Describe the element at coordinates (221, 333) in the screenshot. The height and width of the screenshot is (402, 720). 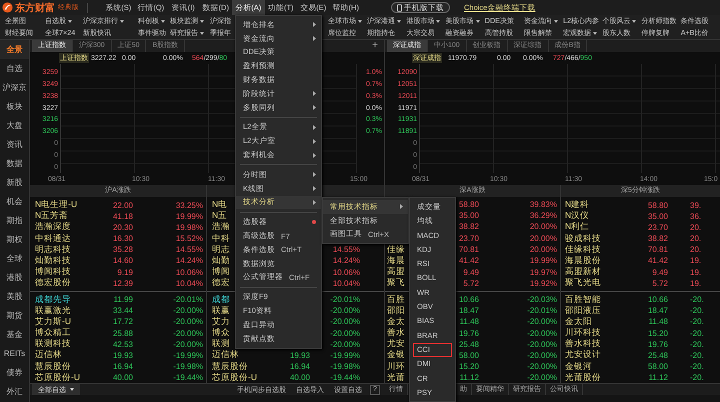
I see `stock-name: 博众` at that location.